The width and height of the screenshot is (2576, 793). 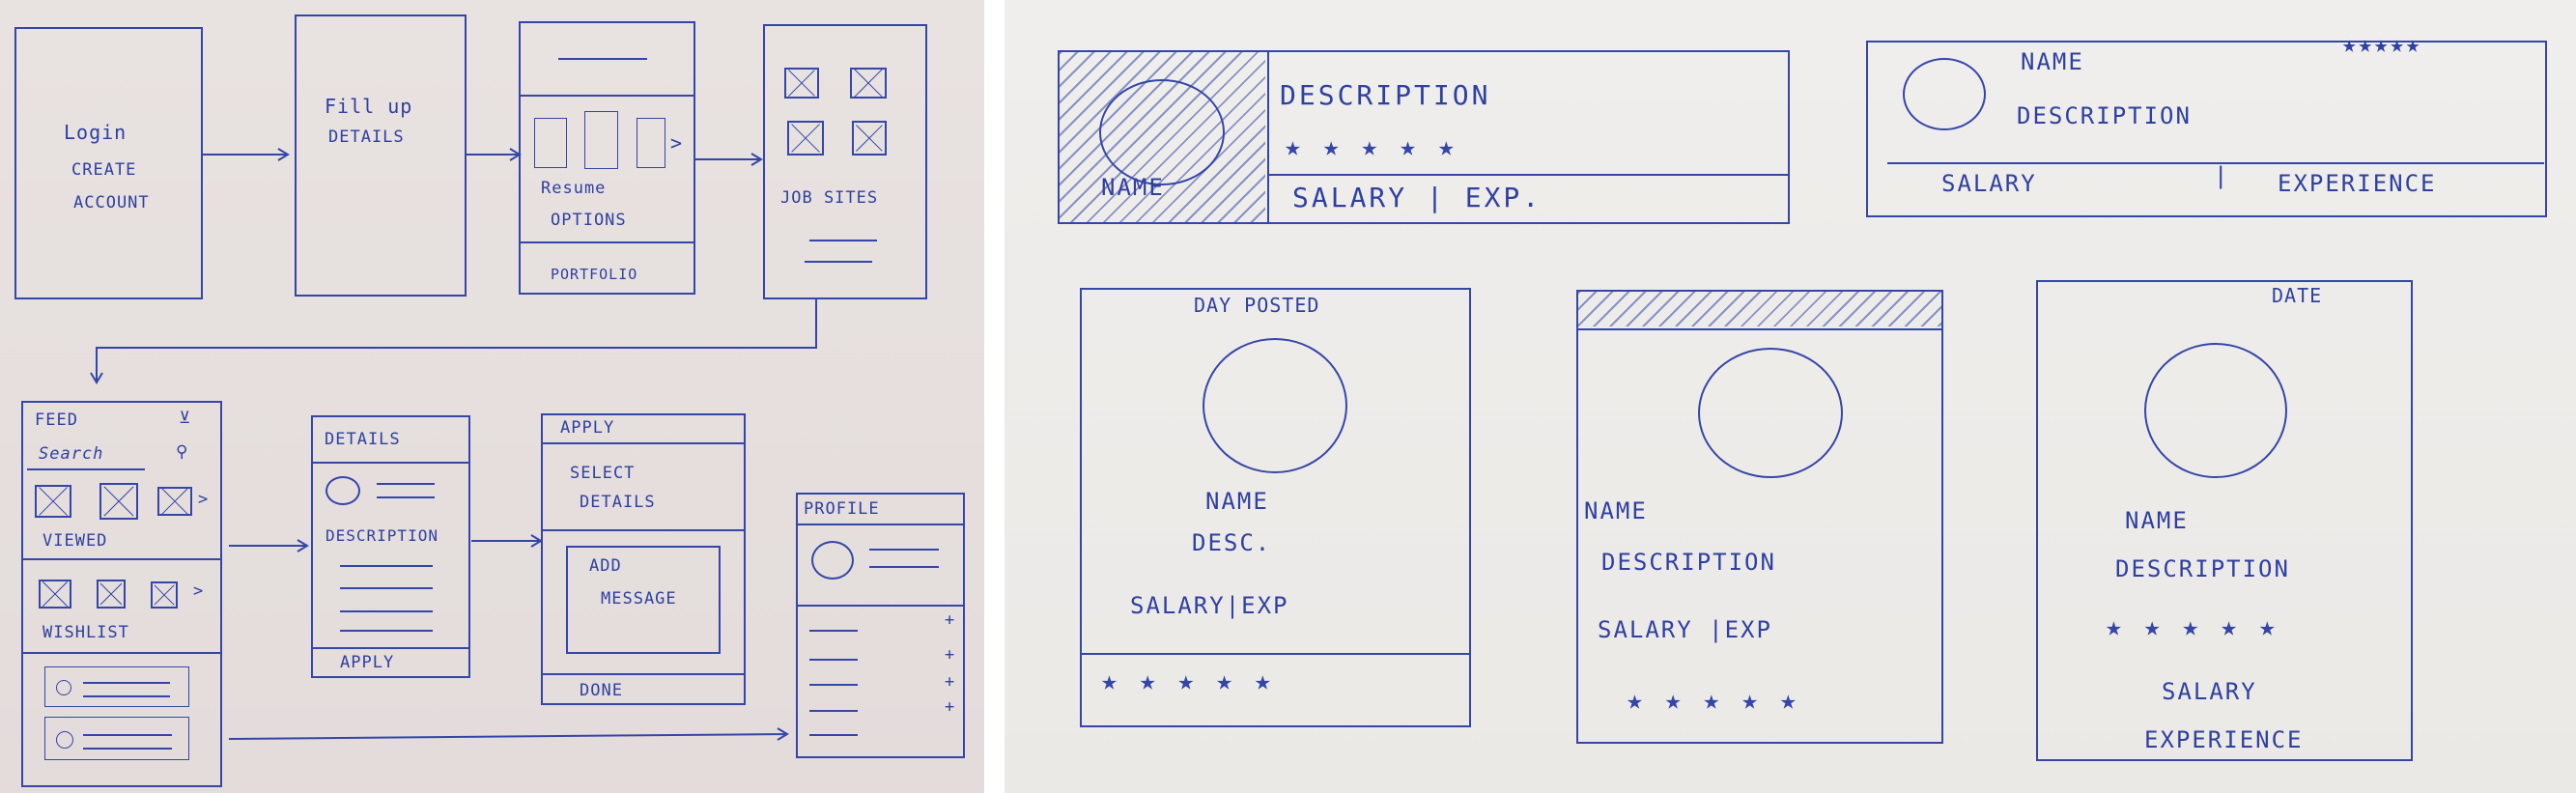 I want to click on search-underline, so click(x=86, y=469).